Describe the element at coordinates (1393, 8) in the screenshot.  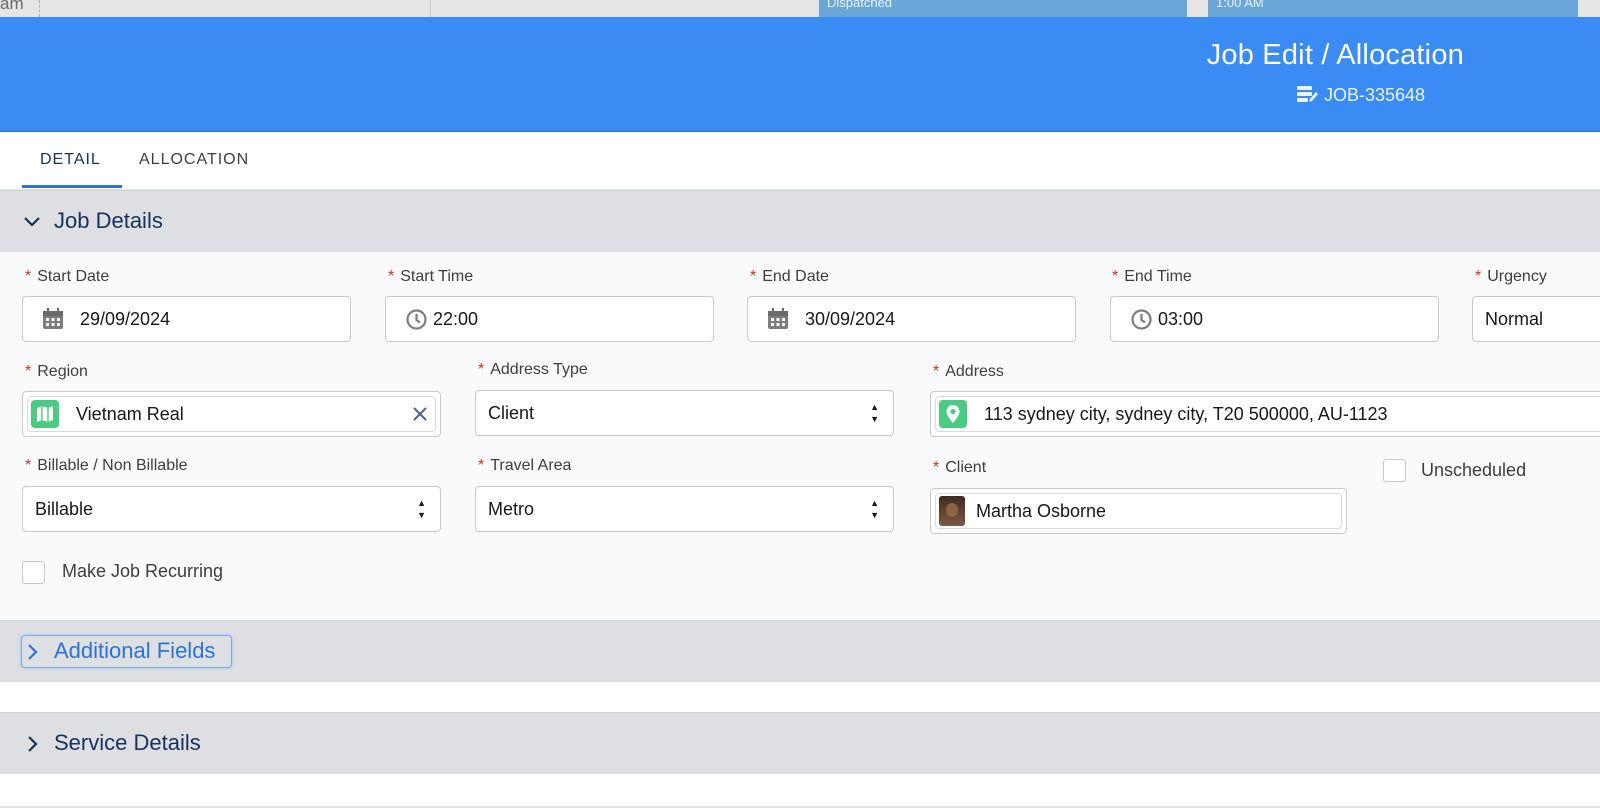
I see `background-event-block: 1:00 AM` at that location.